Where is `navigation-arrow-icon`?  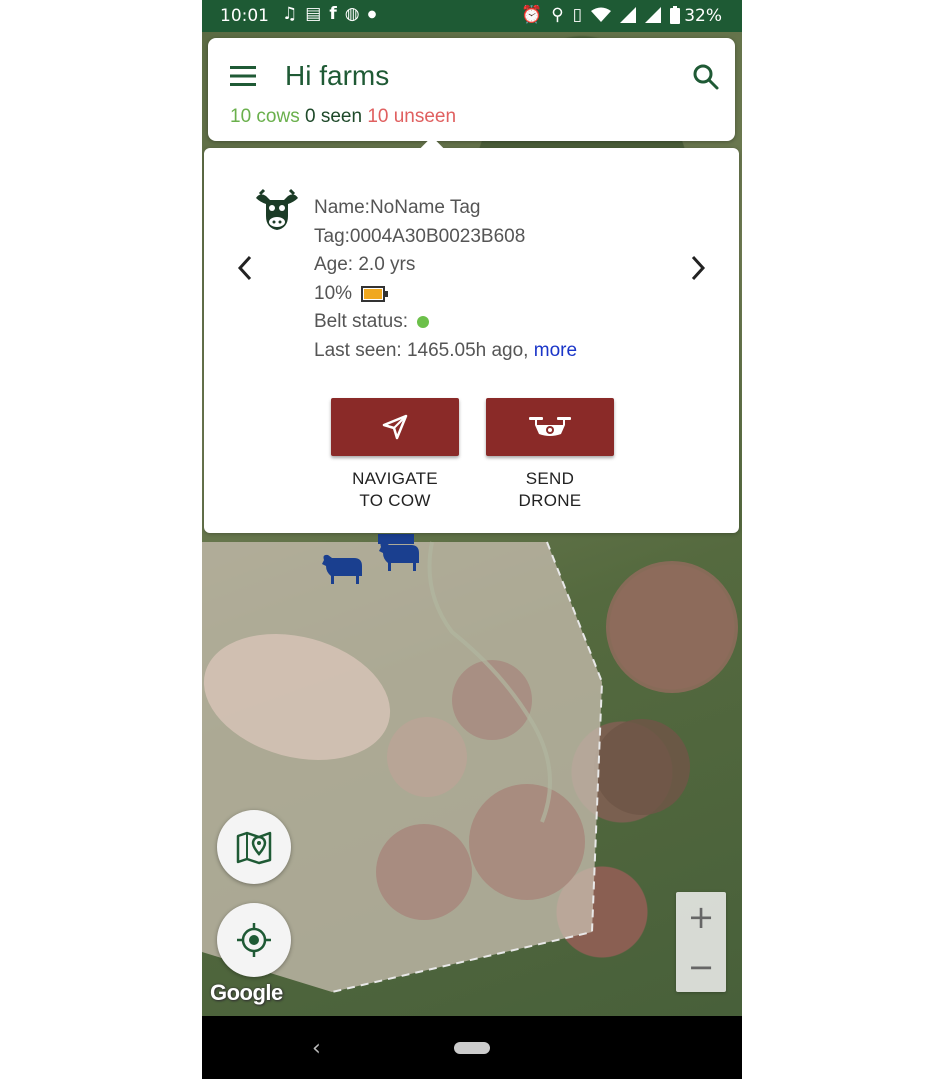 navigation-arrow-icon is located at coordinates (395, 427).